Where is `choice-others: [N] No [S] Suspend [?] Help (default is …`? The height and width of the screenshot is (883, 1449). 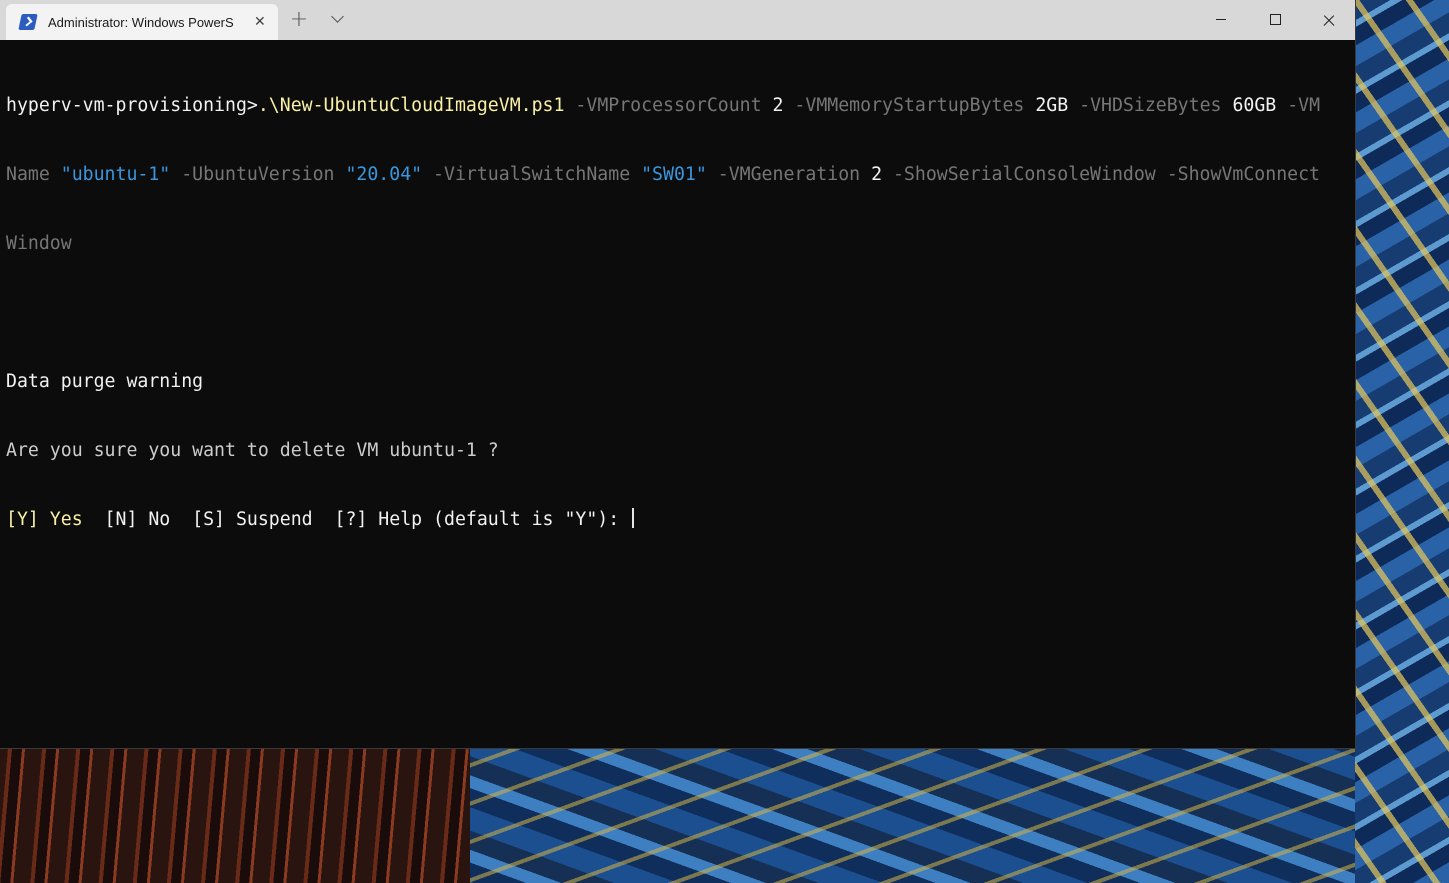 choice-others: [N] No [S] Suspend [?] Help (default is … is located at coordinates (356, 519).